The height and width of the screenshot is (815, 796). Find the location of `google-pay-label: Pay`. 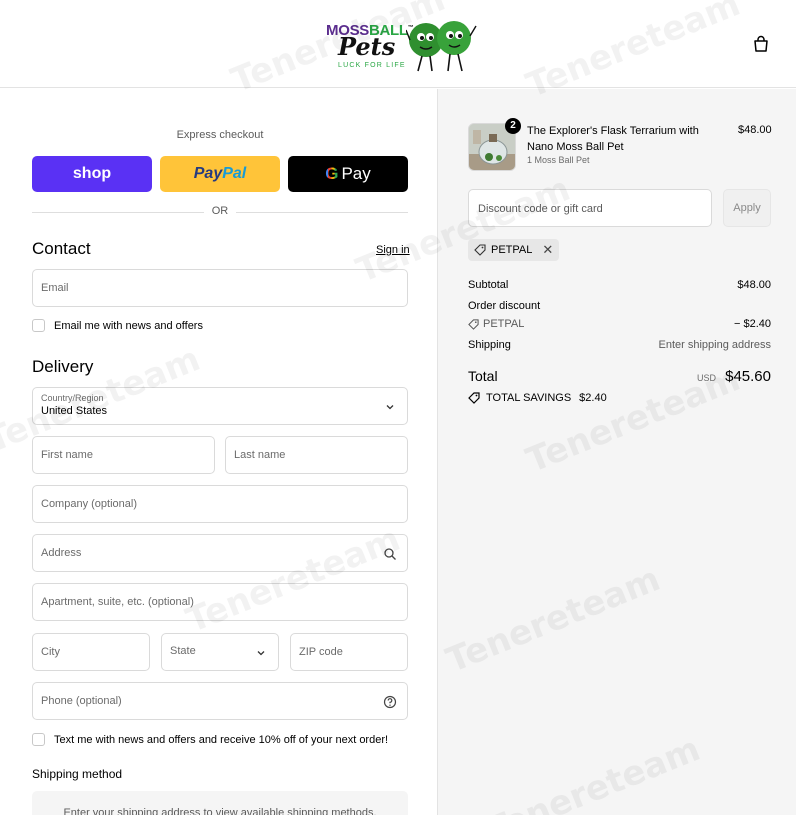

google-pay-label: Pay is located at coordinates (356, 173).